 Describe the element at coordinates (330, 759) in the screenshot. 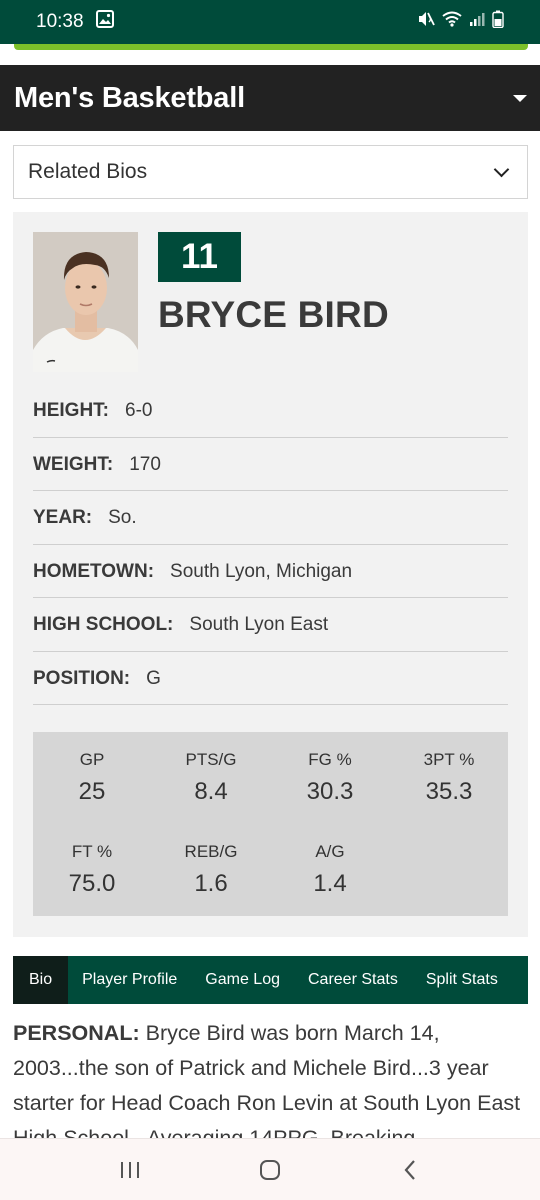

I see `stat-label: FG %` at that location.